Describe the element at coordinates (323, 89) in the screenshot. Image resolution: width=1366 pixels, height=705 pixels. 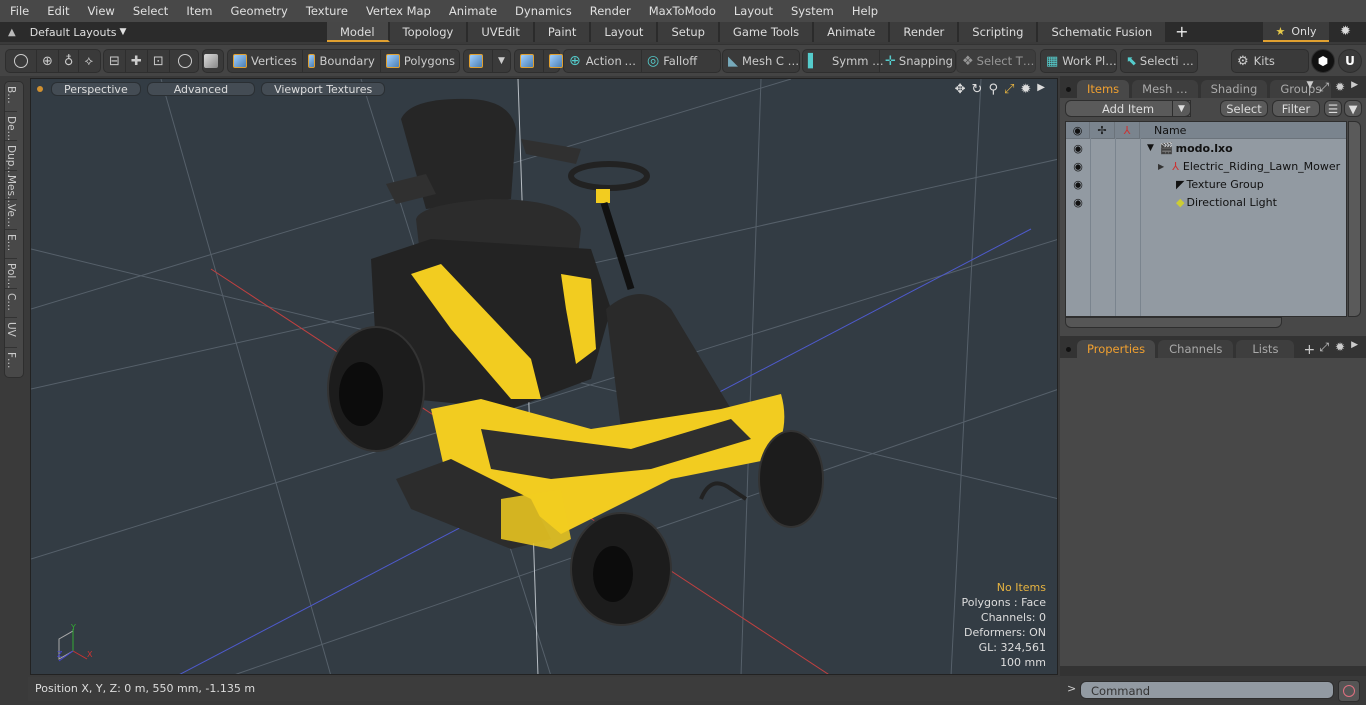
I see `viewport-textures-button: Viewport Textures` at that location.